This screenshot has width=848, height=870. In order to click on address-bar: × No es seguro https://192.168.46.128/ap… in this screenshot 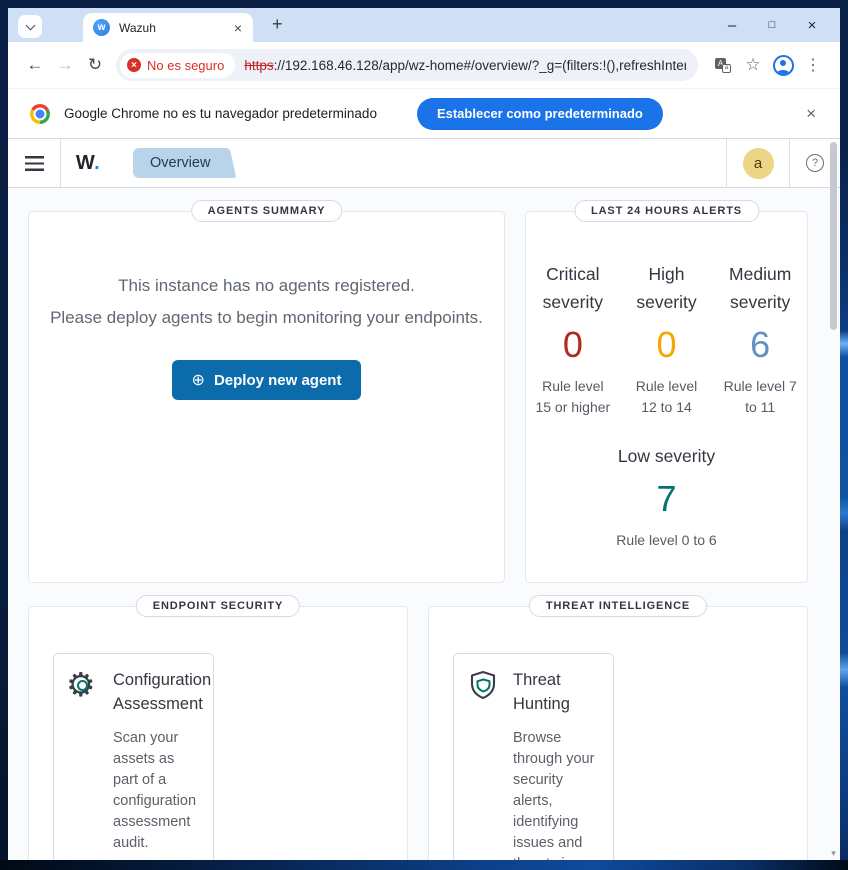, I will do `click(407, 65)`.